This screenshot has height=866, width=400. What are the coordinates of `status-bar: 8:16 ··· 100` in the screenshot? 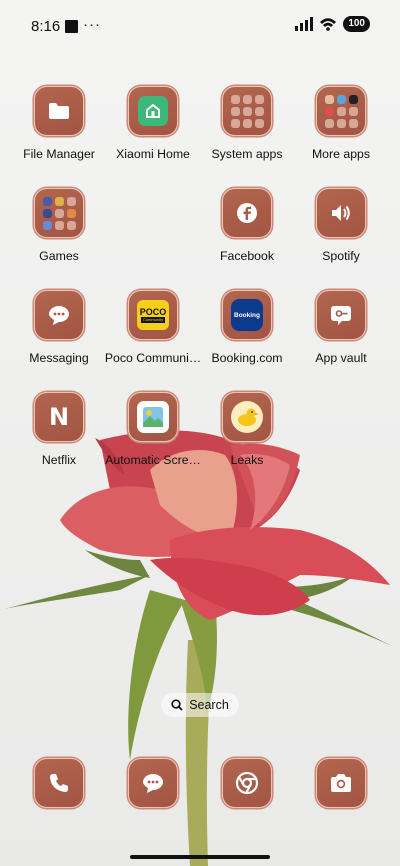 It's located at (200, 27).